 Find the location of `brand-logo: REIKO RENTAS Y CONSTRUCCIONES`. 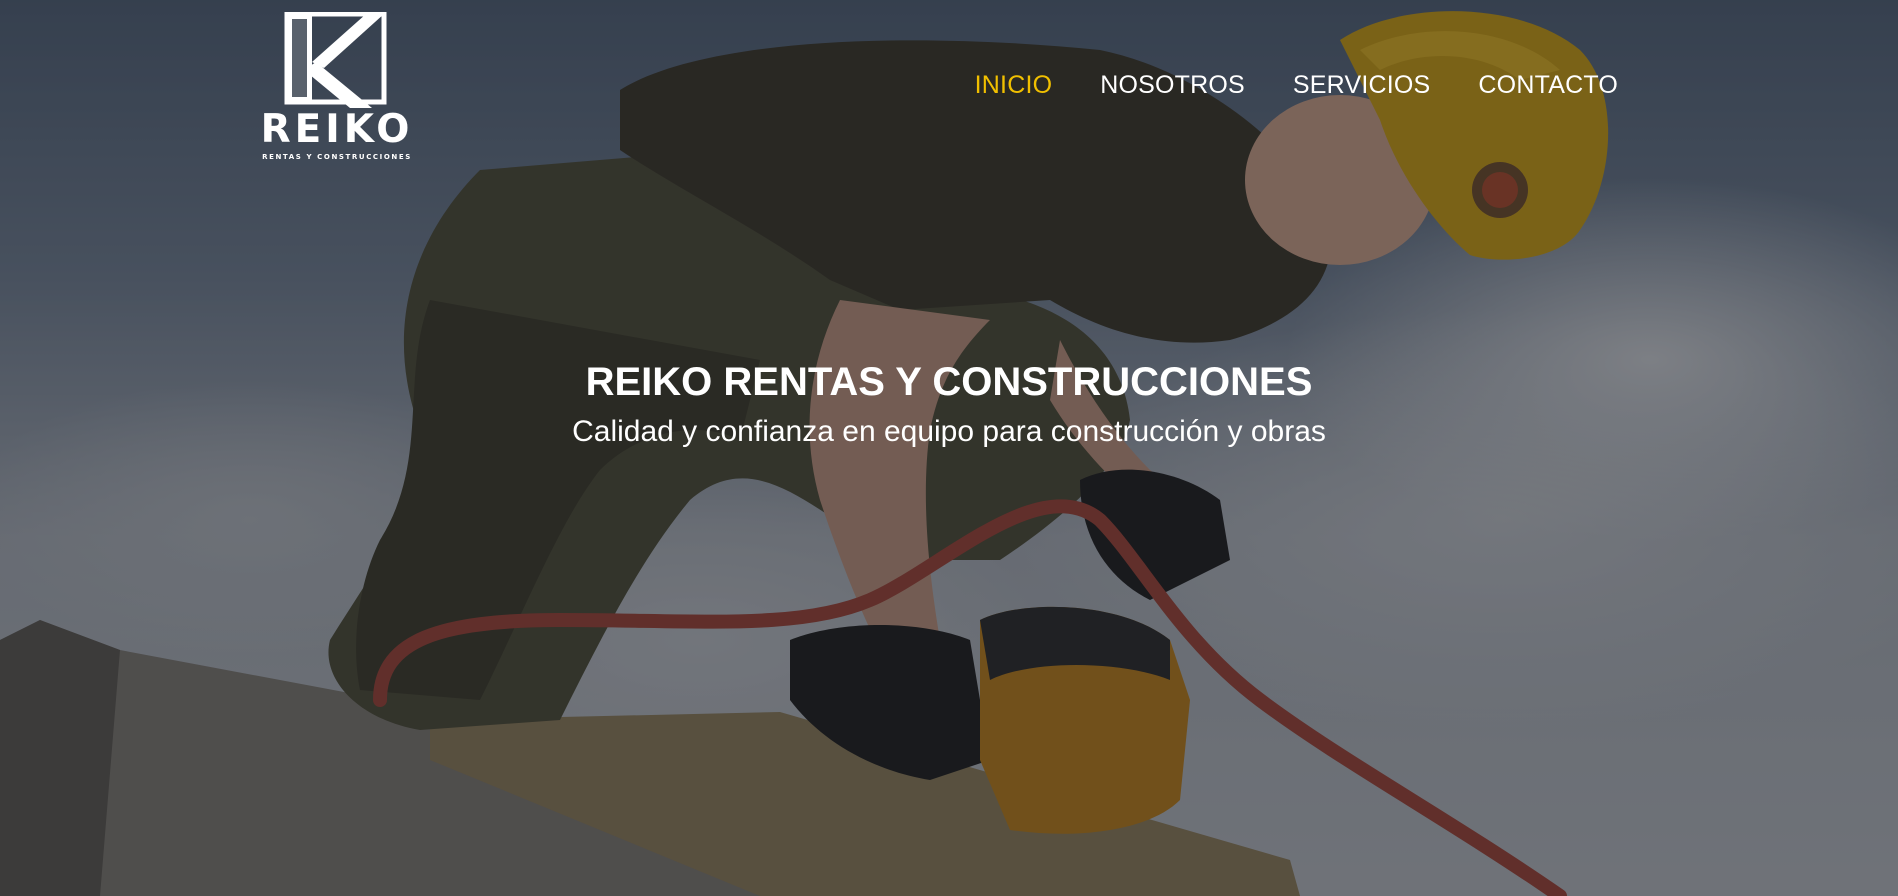

brand-logo: REIKO RENTAS Y CONSTRUCCIONES is located at coordinates (337, 87).